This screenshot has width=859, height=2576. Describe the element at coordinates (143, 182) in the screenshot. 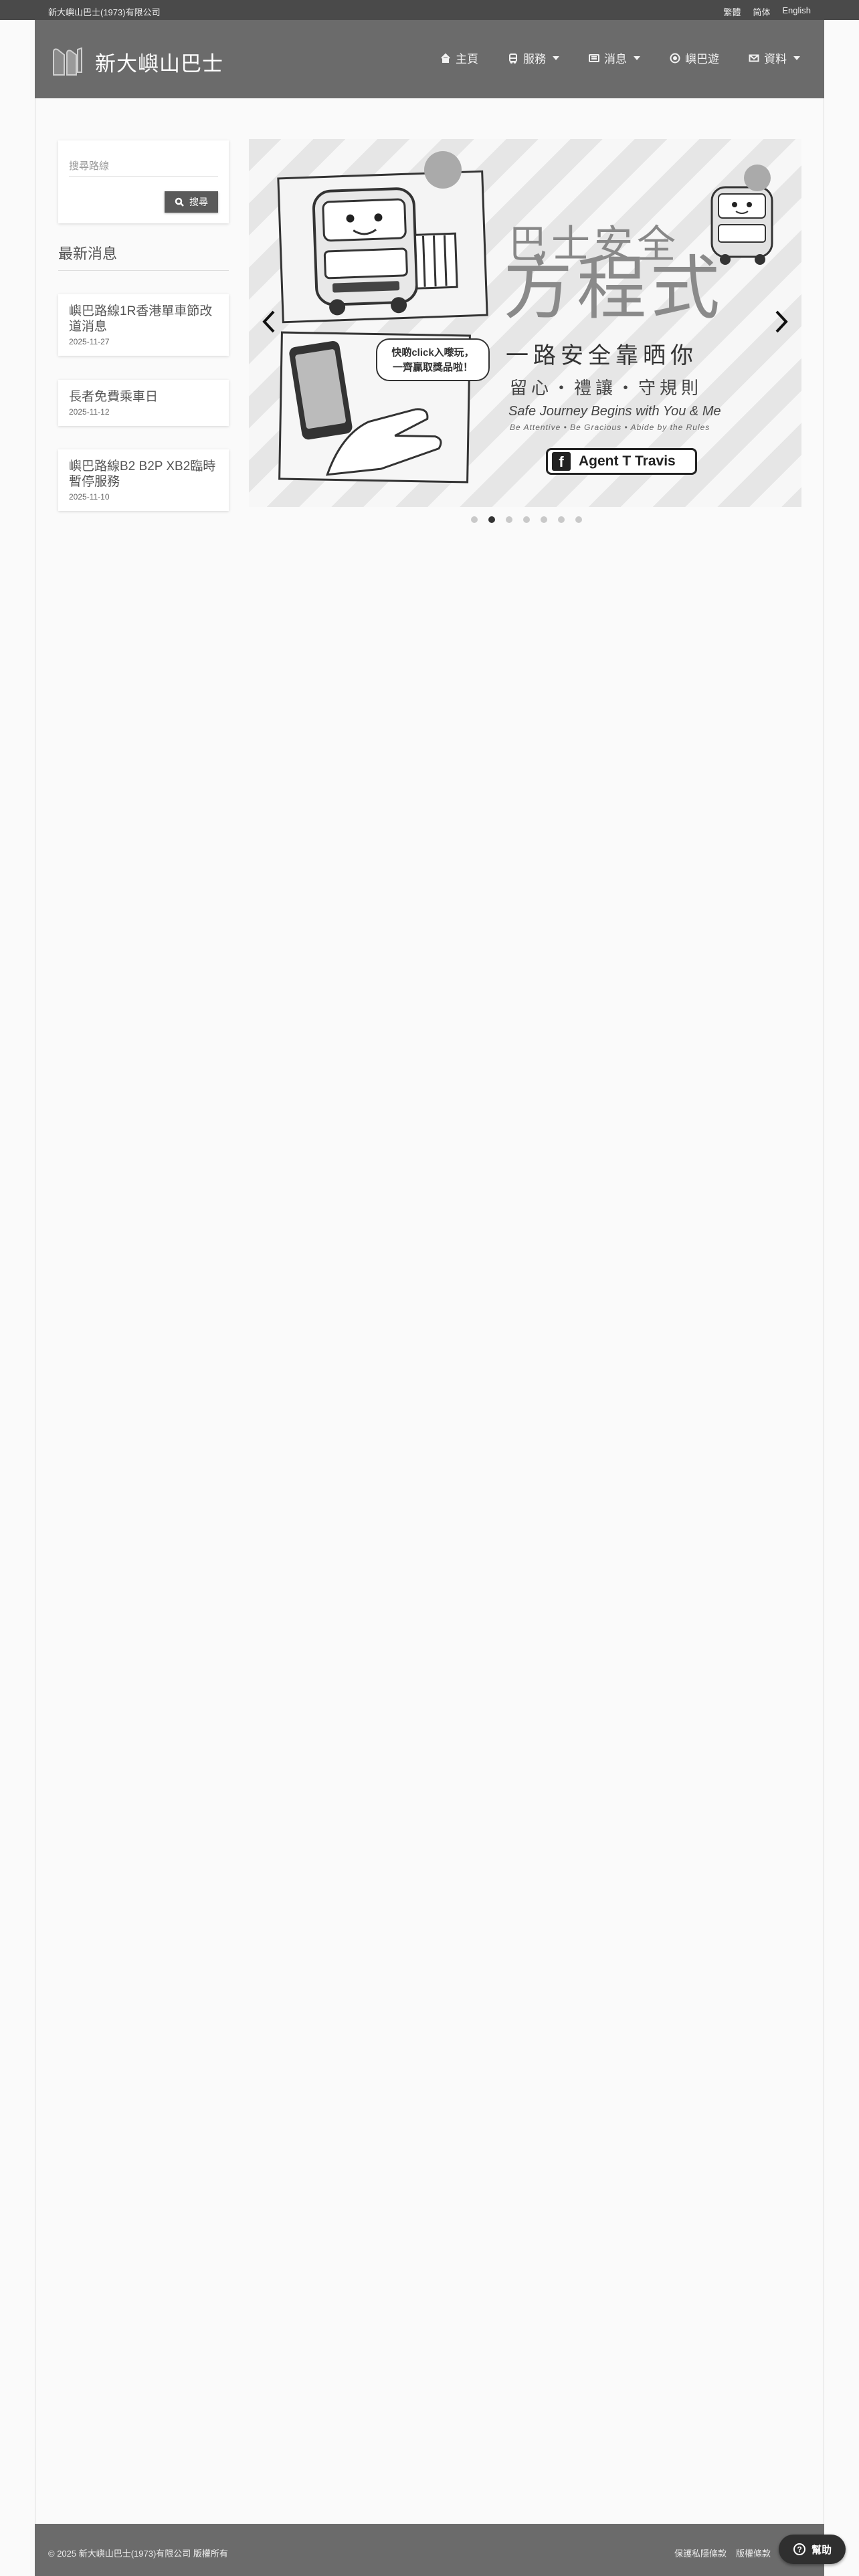

I see `route-search-card: 搜尋` at that location.